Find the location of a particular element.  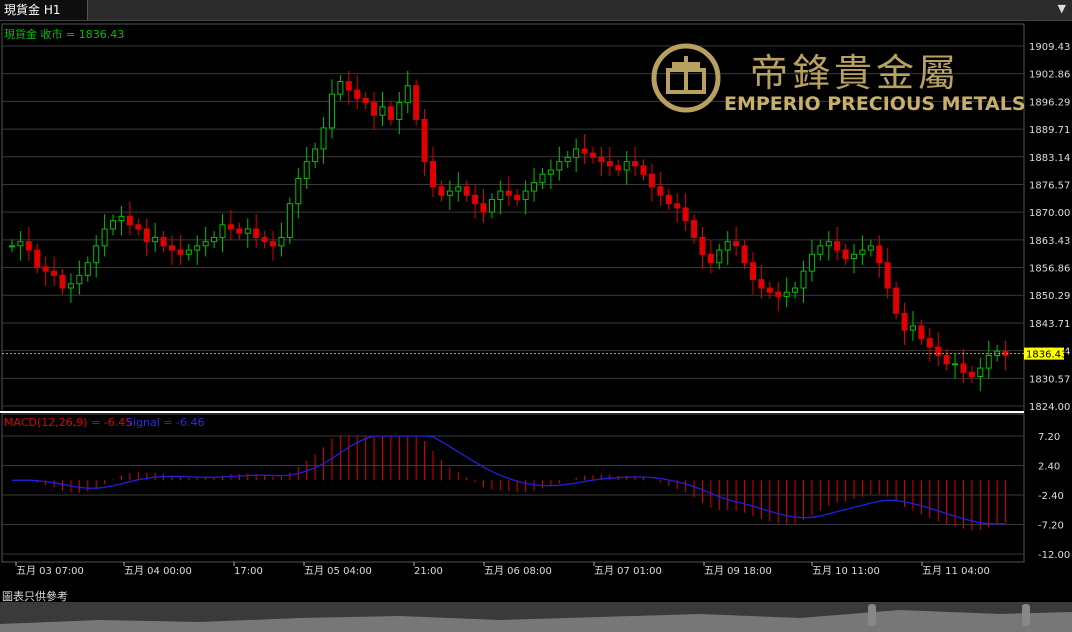

scroll-handle-right is located at coordinates (1026, 615).